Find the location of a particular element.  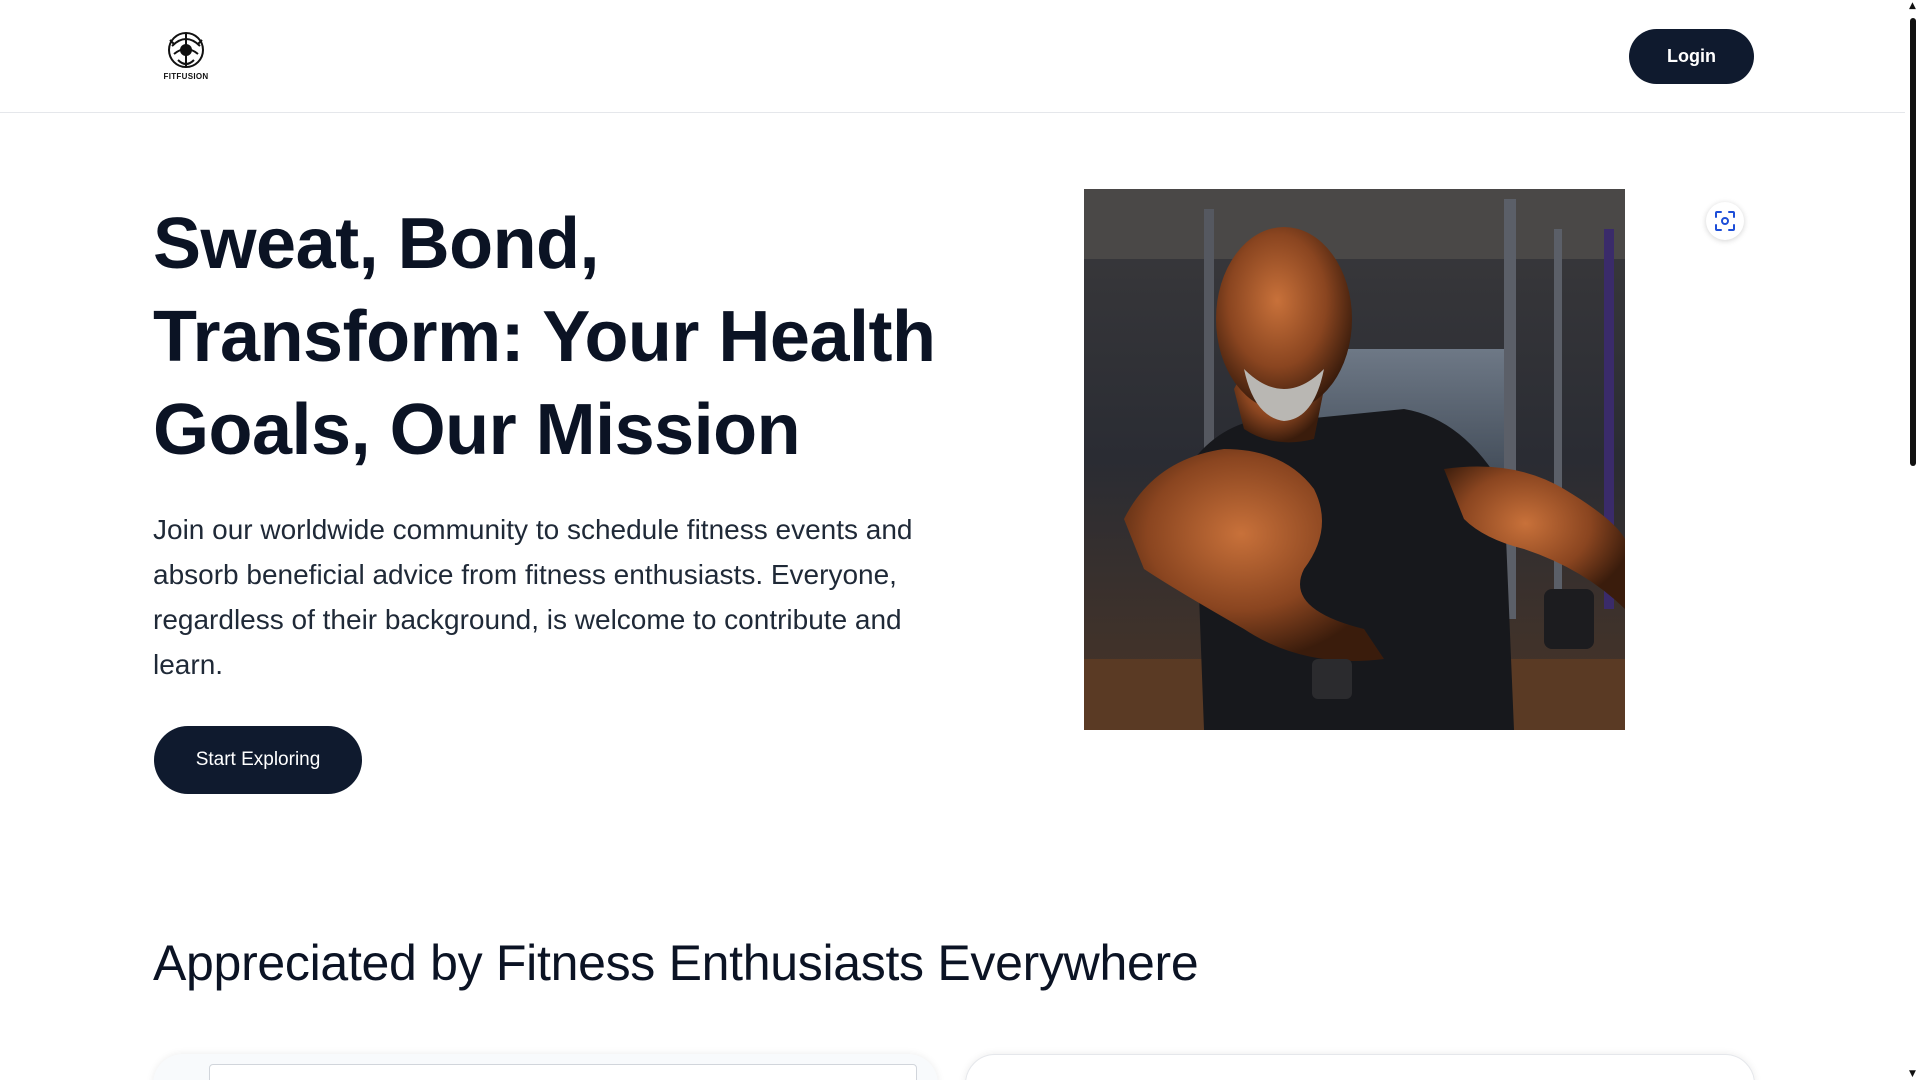

image-scan-button is located at coordinates (1725, 221).